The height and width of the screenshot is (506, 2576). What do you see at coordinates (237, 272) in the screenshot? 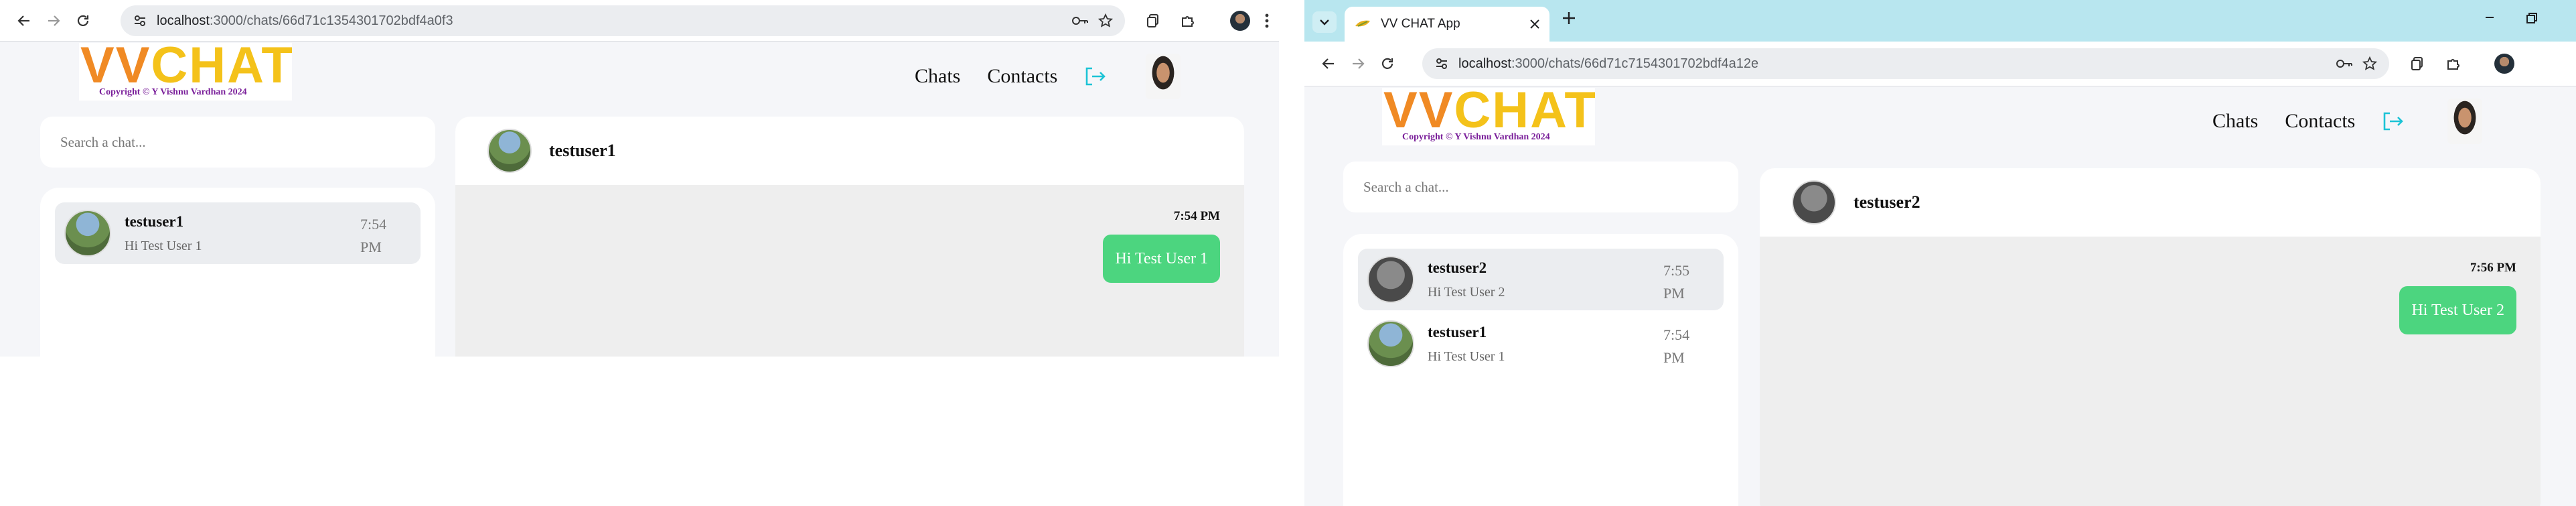
I see `chat-list: testuser1 Hi Test User 1 7:54 PM` at bounding box center [237, 272].